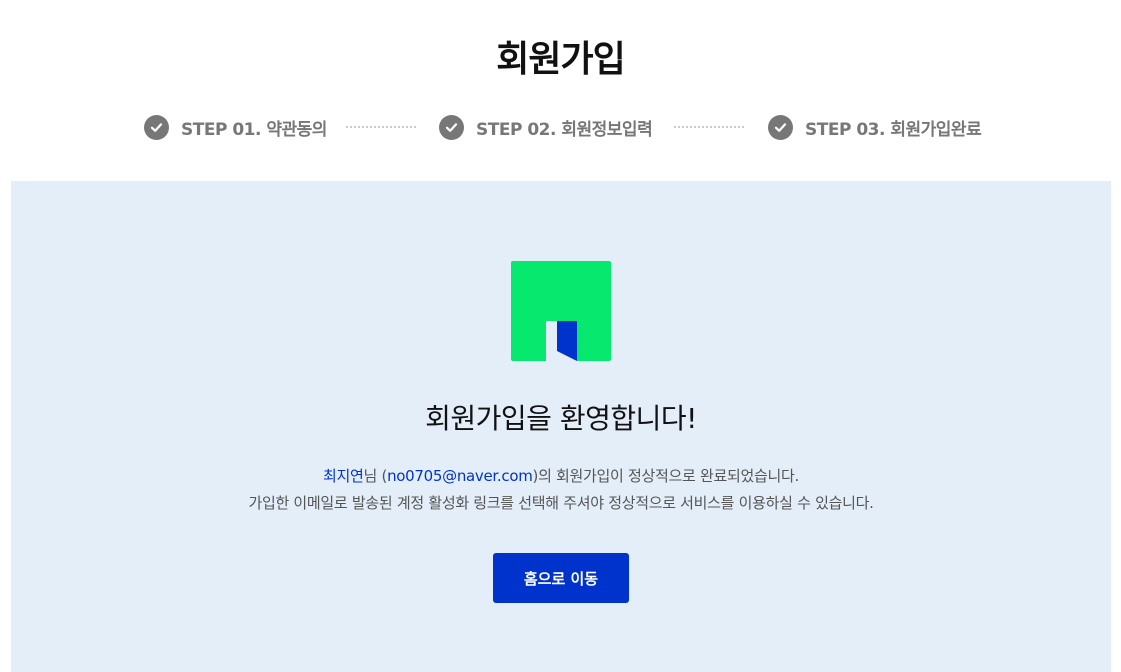  What do you see at coordinates (564, 129) in the screenshot?
I see `step-2-label: STEP 02. 회원정보입력` at bounding box center [564, 129].